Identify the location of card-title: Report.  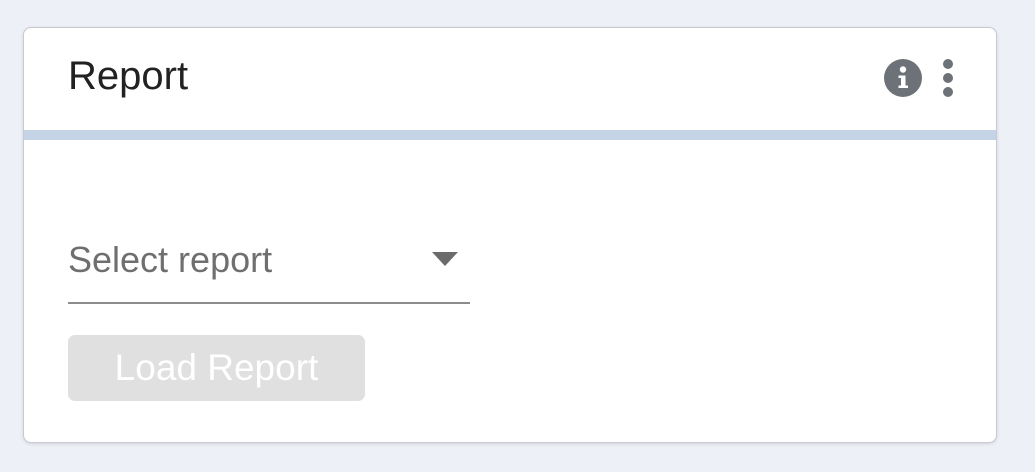
(128, 76).